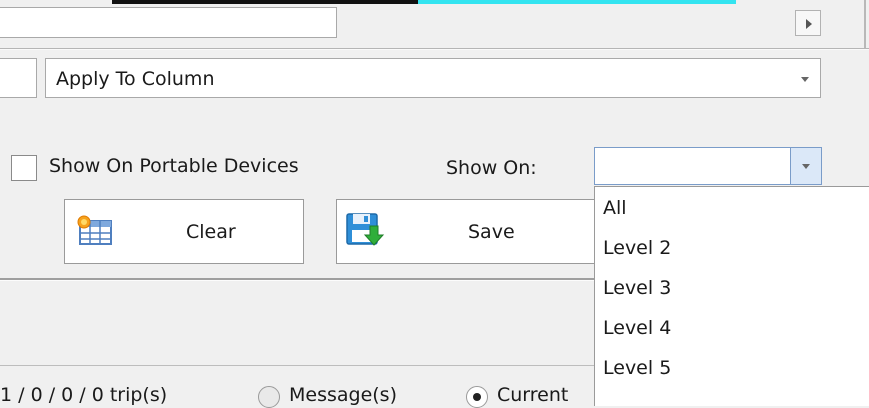 This screenshot has height=408, width=869. I want to click on clear-button-label: Clear, so click(211, 232).